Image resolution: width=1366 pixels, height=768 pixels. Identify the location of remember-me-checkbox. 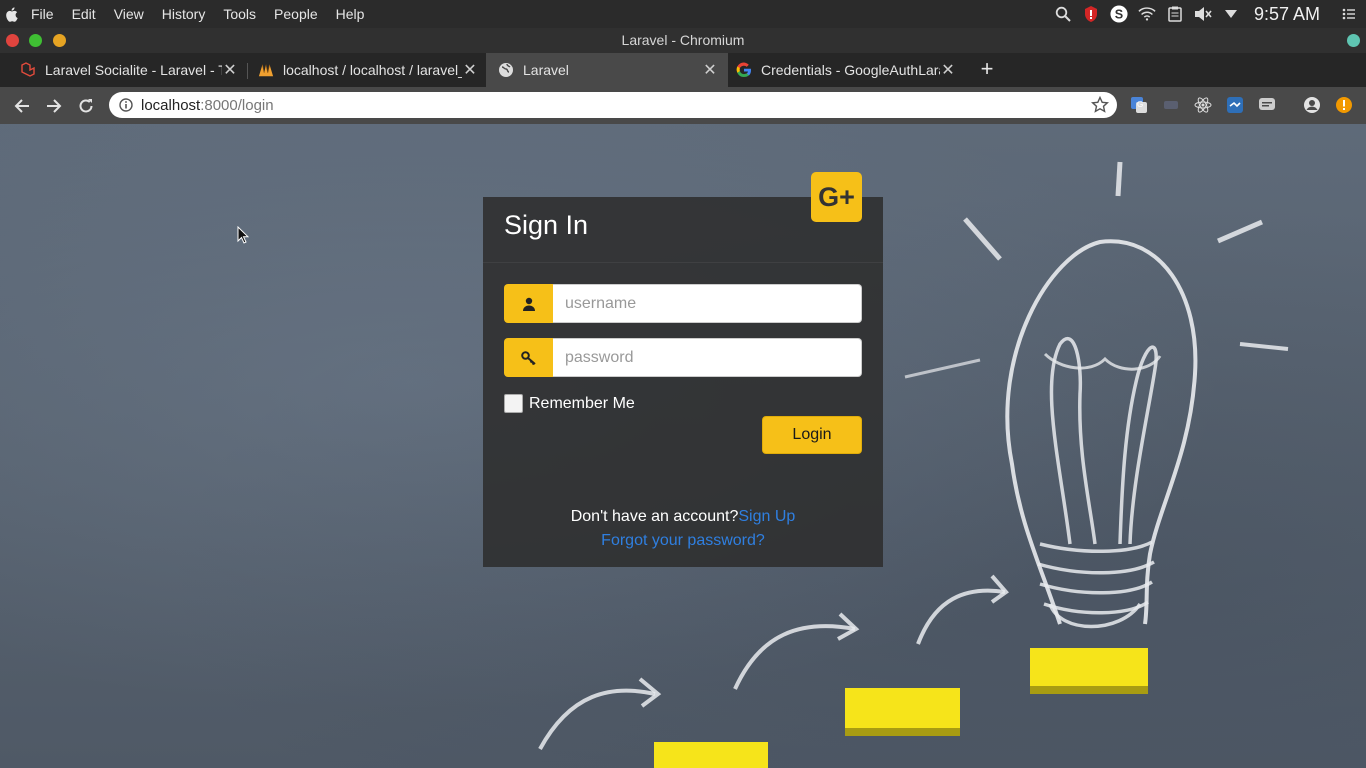
(513, 403).